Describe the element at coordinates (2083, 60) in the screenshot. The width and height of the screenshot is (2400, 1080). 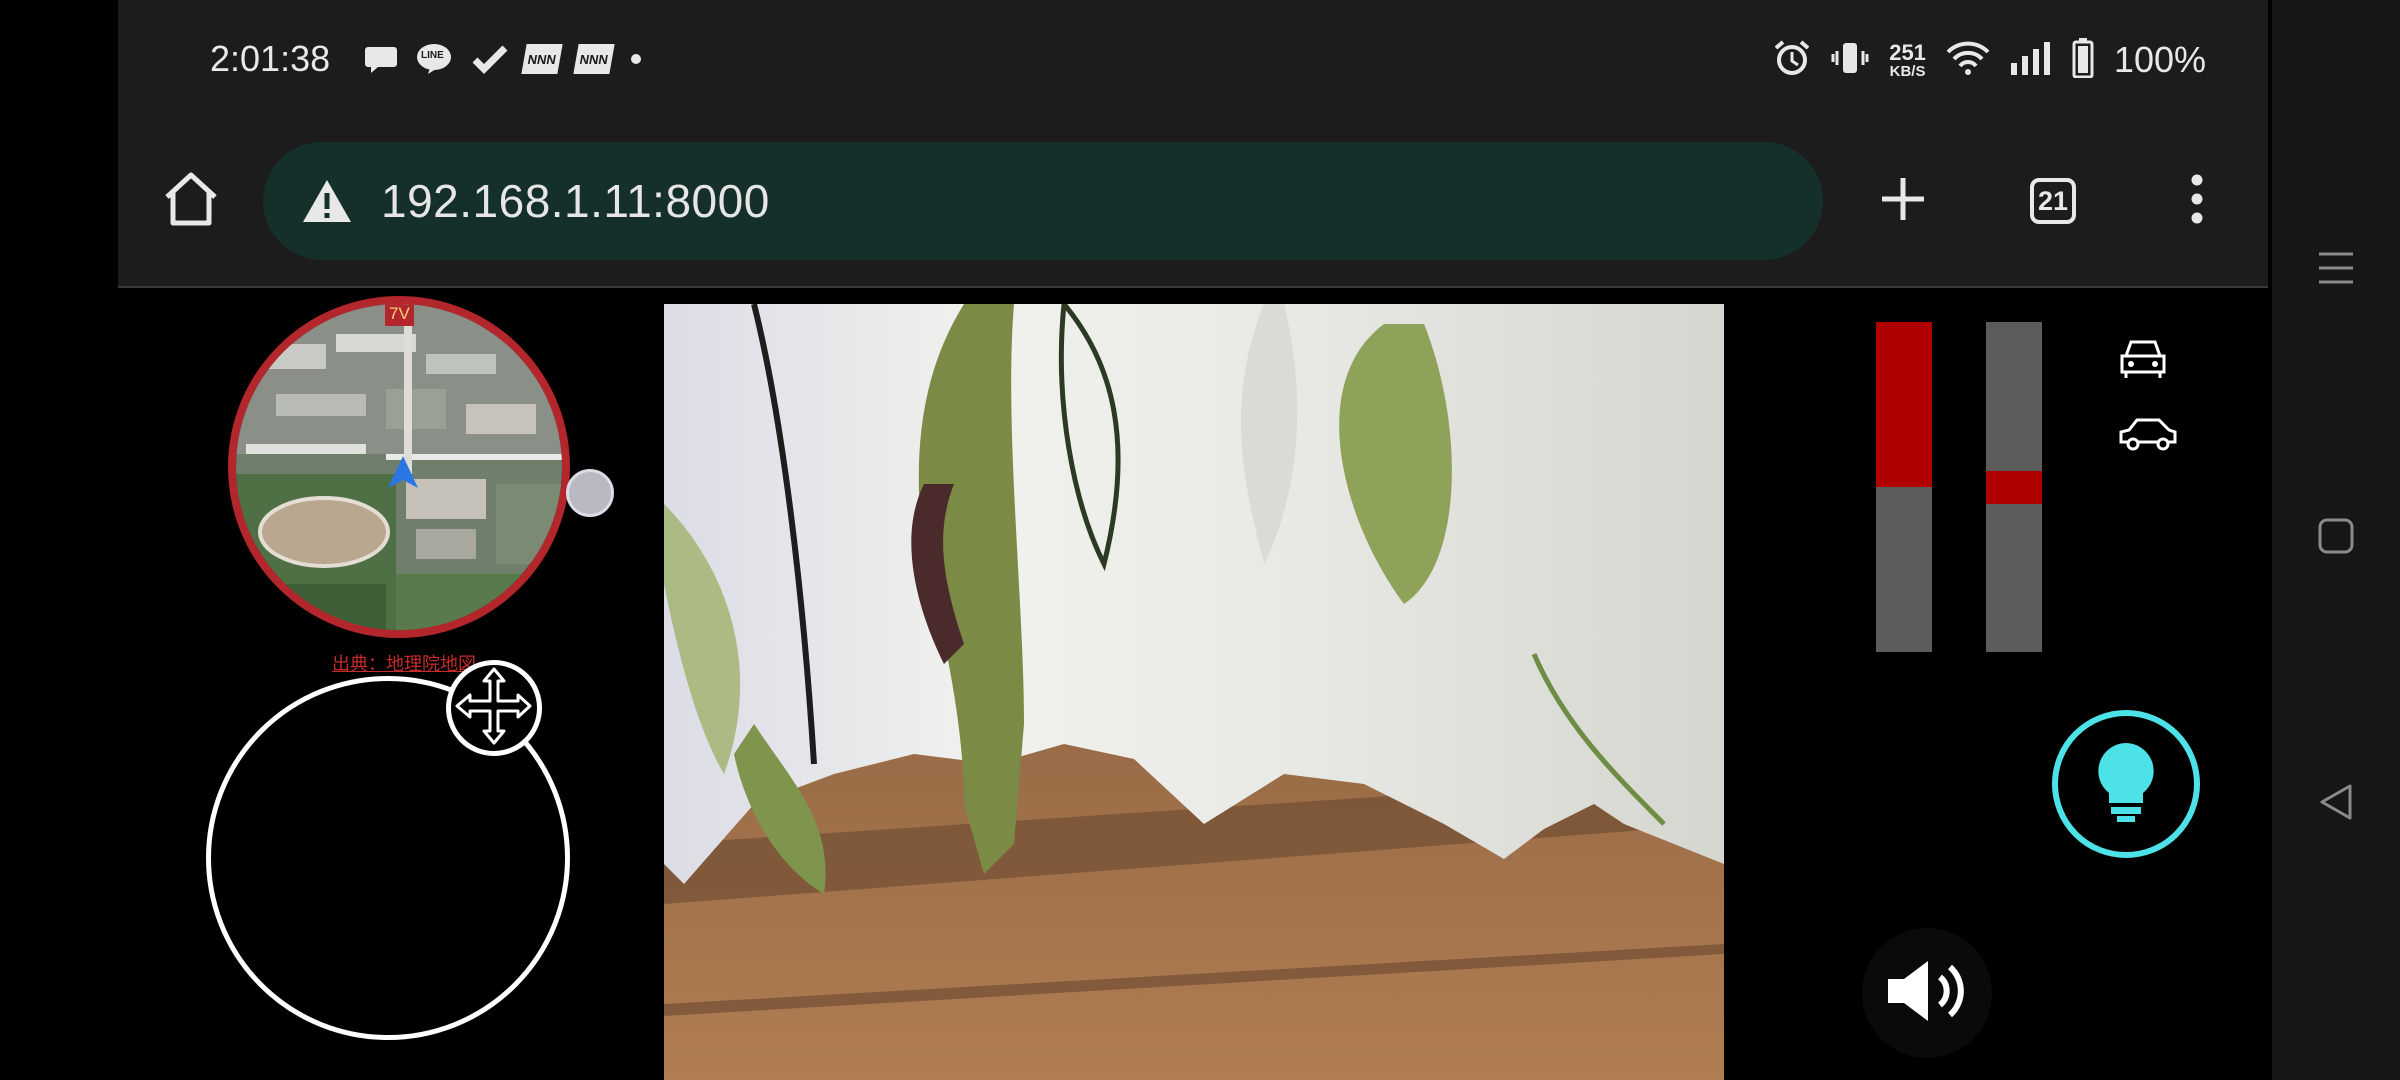
I see `battery-icon` at that location.